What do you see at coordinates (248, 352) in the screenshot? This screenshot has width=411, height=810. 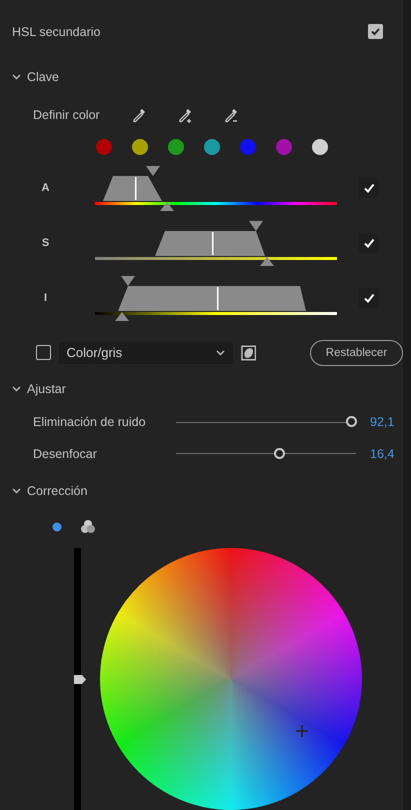 I see `mask-icon` at bounding box center [248, 352].